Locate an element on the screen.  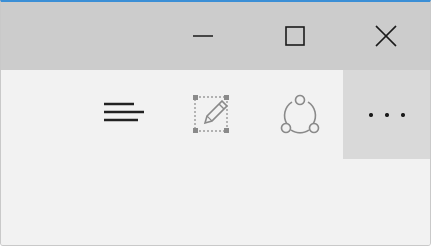
more-button is located at coordinates (386, 114).